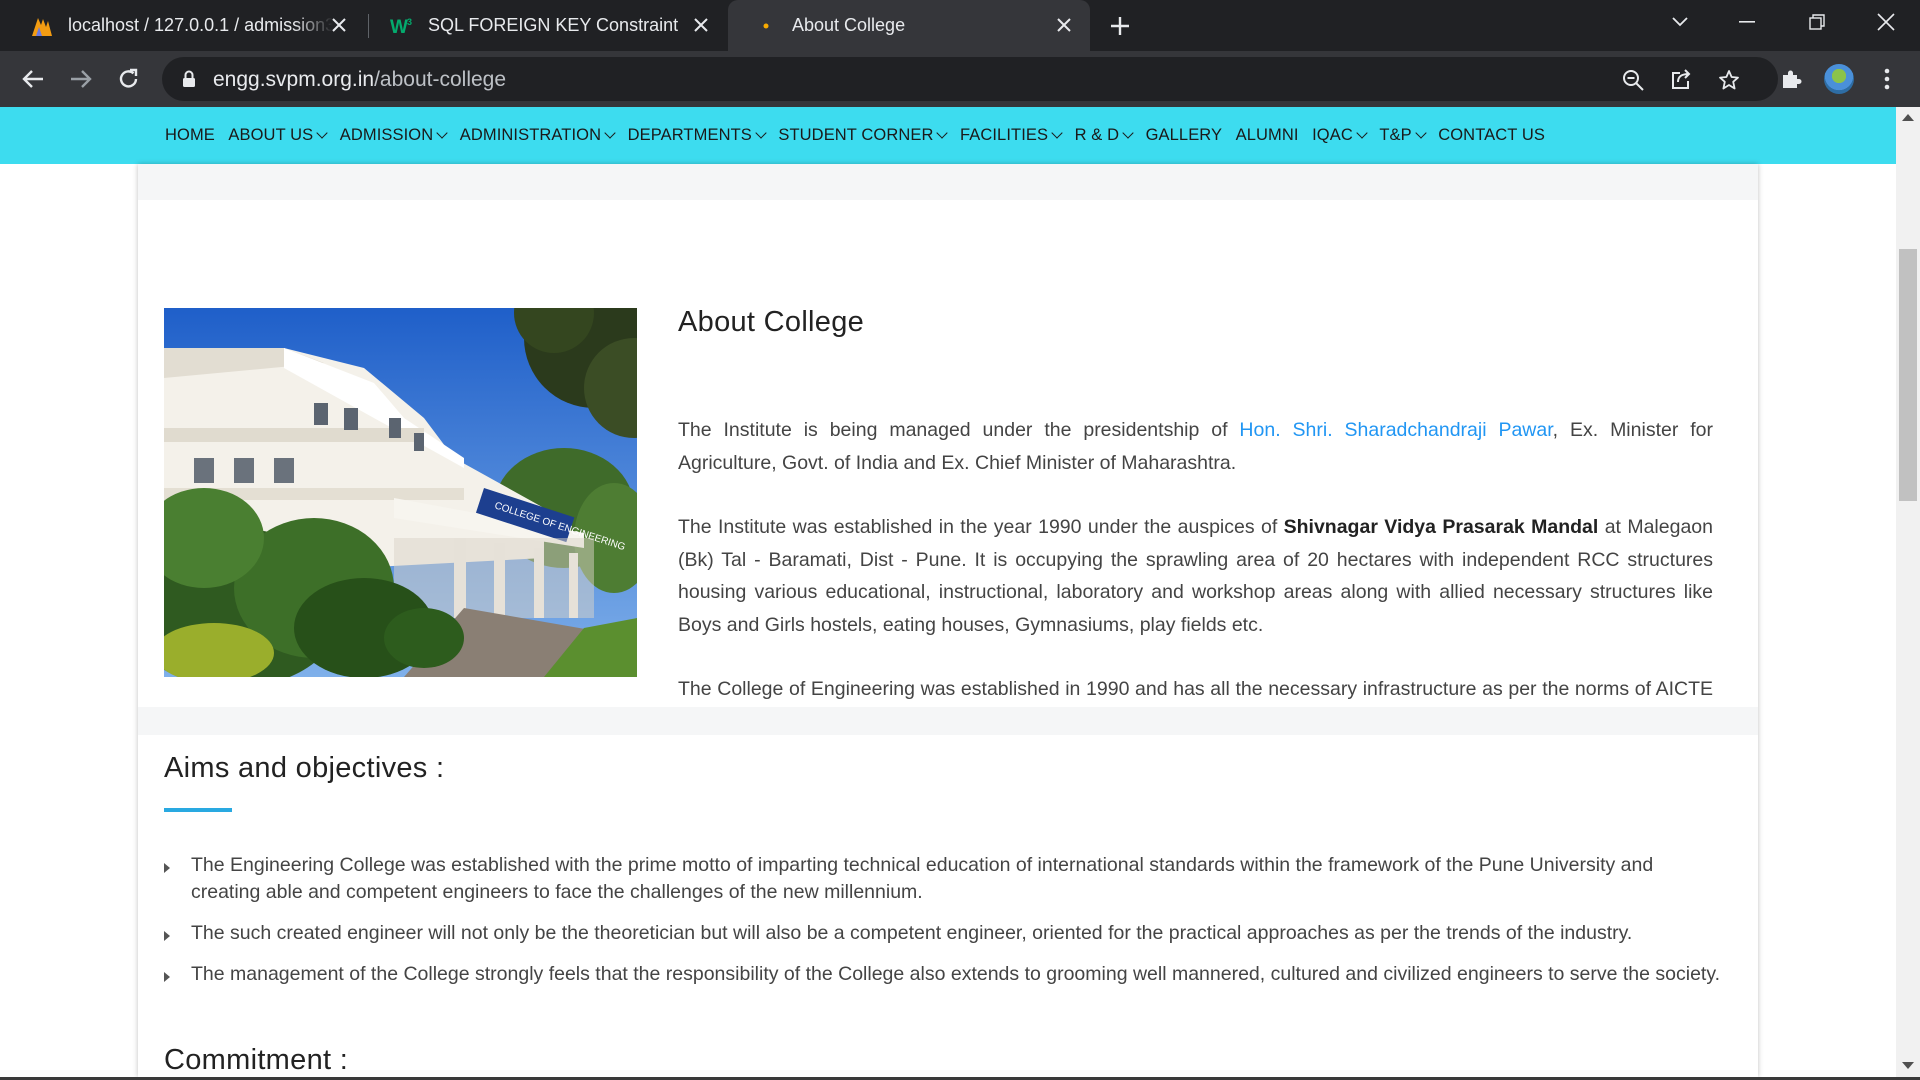 This screenshot has height=1080, width=1920. What do you see at coordinates (399, 26) in the screenshot?
I see `svg-text: W` at bounding box center [399, 26].